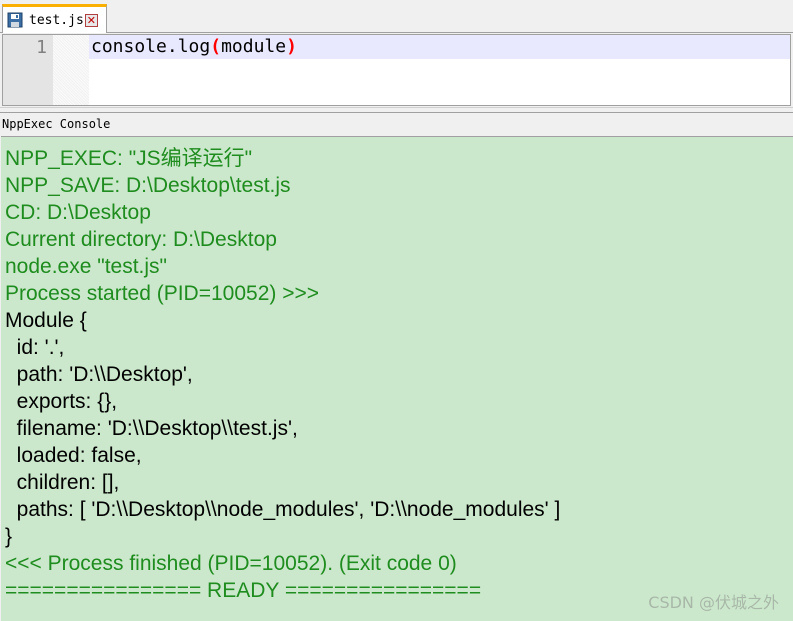 Image resolution: width=793 pixels, height=621 pixels. What do you see at coordinates (46, 320) in the screenshot?
I see `console-line: Module {` at bounding box center [46, 320].